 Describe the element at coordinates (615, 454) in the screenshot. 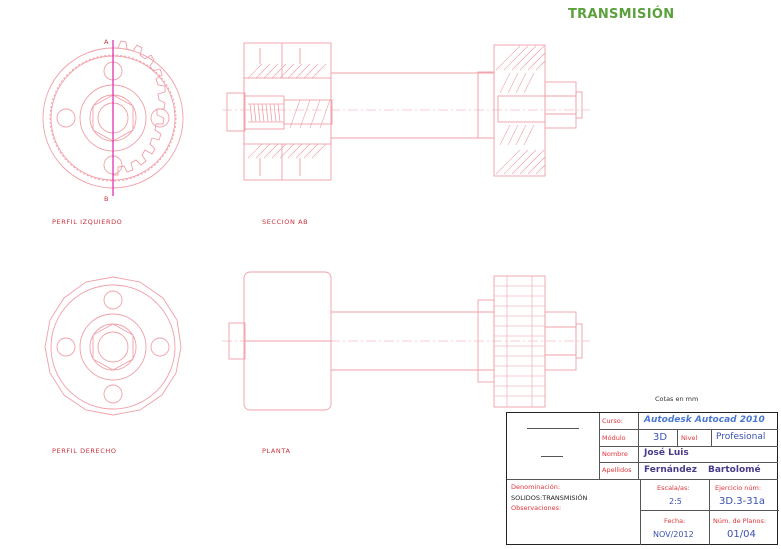

I see `name-label: Nombre` at that location.